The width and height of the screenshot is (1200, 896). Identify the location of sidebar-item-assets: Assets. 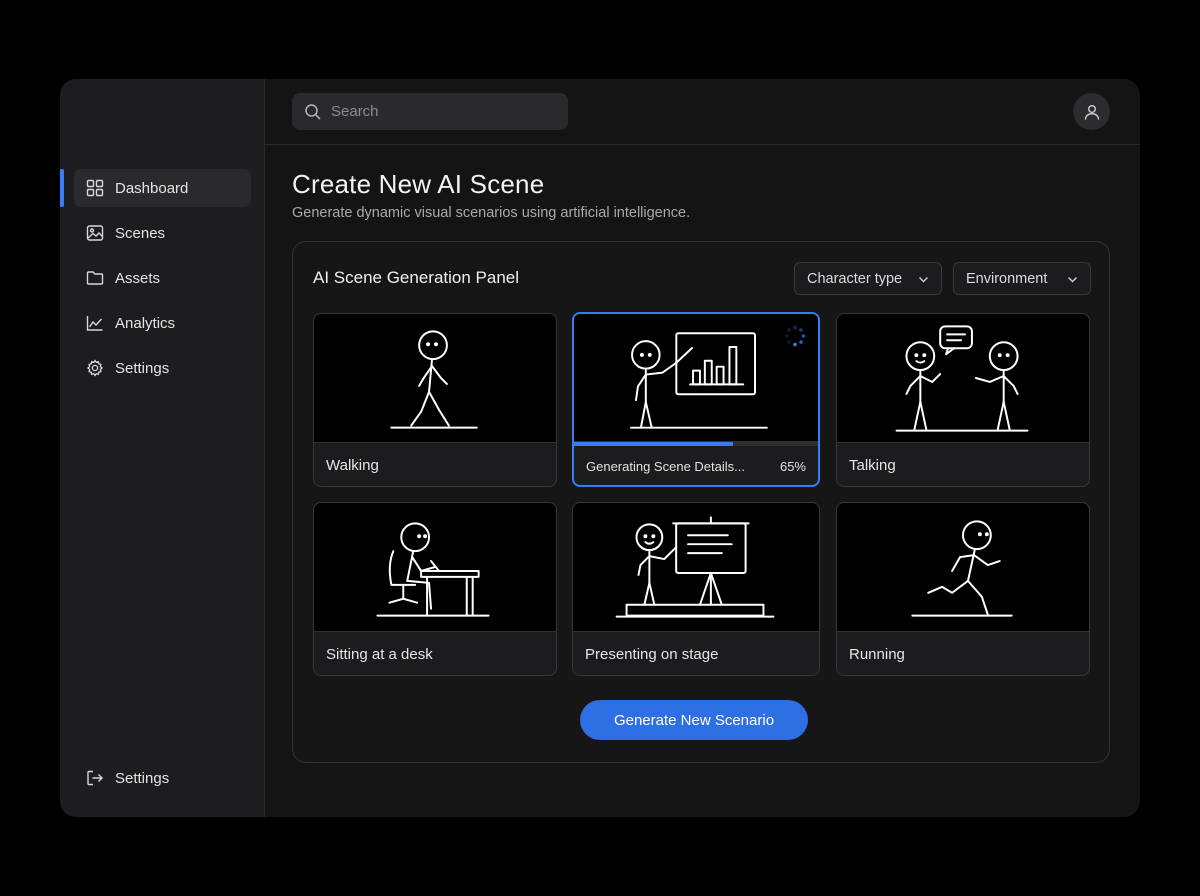
(162, 278).